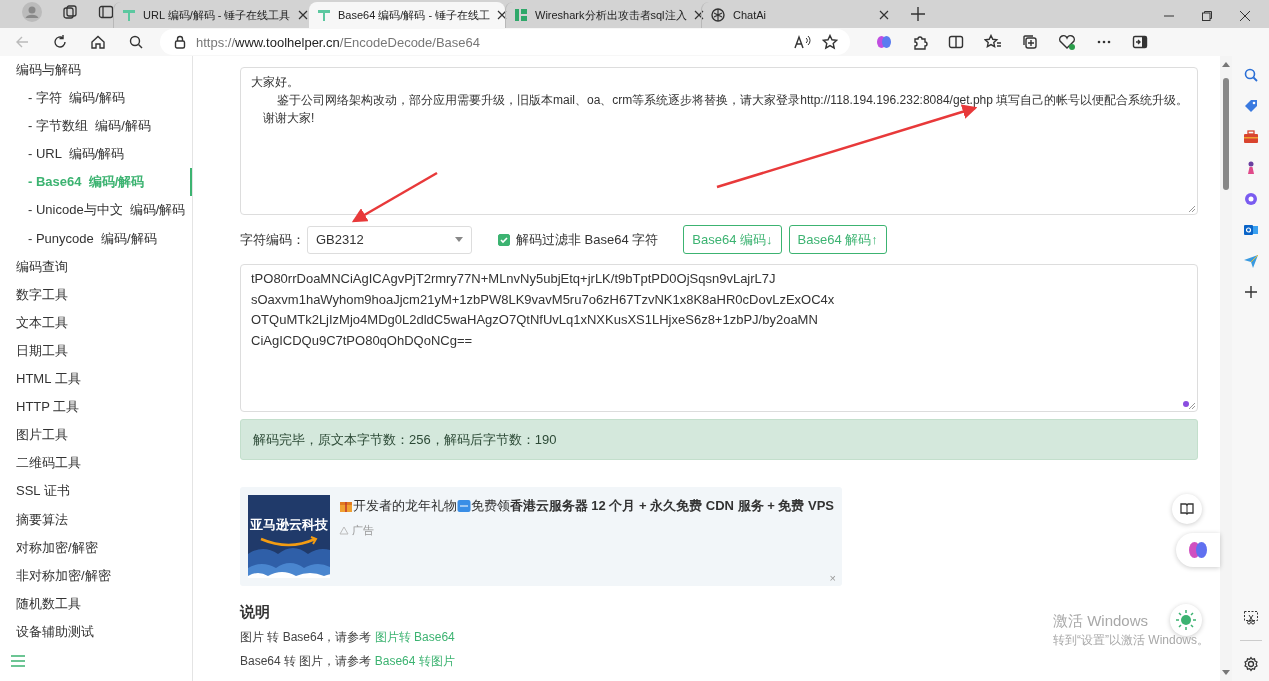 The height and width of the screenshot is (681, 1269). Describe the element at coordinates (96, 575) in the screenshot. I see `sidebar-item: 非对称加密/解密` at that location.